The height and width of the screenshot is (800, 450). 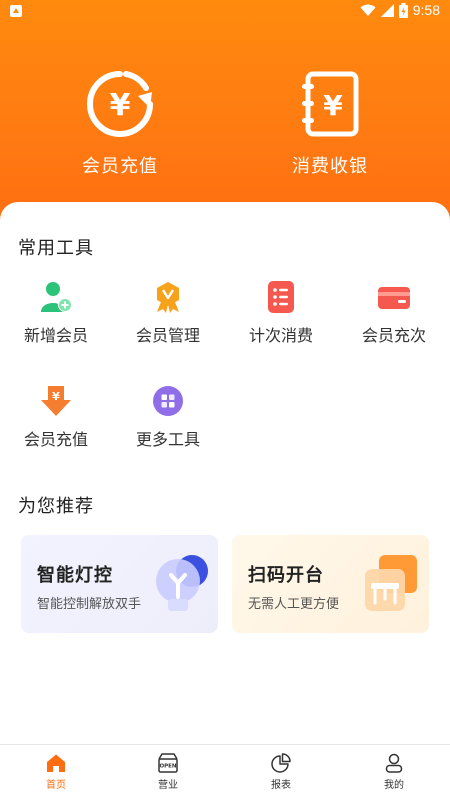 I want to click on tool-label: 计次消费, so click(x=280, y=335).